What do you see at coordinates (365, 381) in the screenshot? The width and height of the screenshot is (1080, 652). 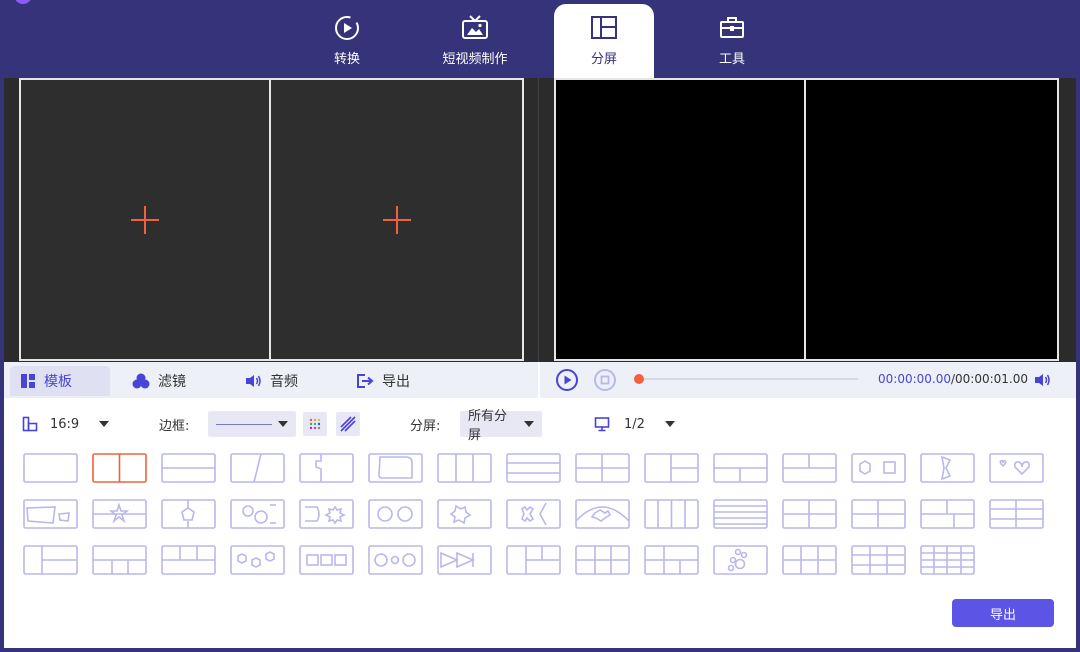 I see `export-icon` at bounding box center [365, 381].